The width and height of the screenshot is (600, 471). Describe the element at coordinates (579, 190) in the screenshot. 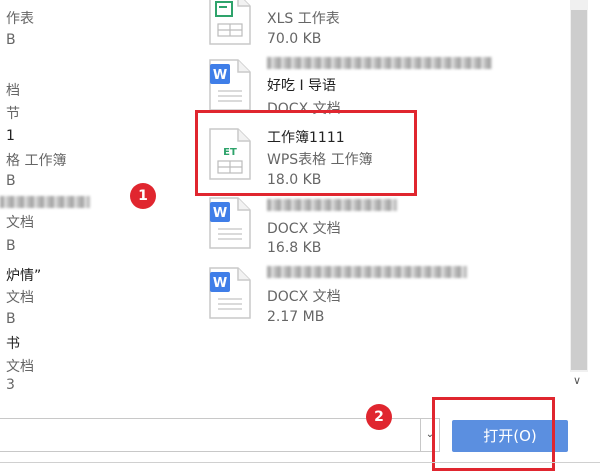

I see `scrollbar-thumb` at that location.